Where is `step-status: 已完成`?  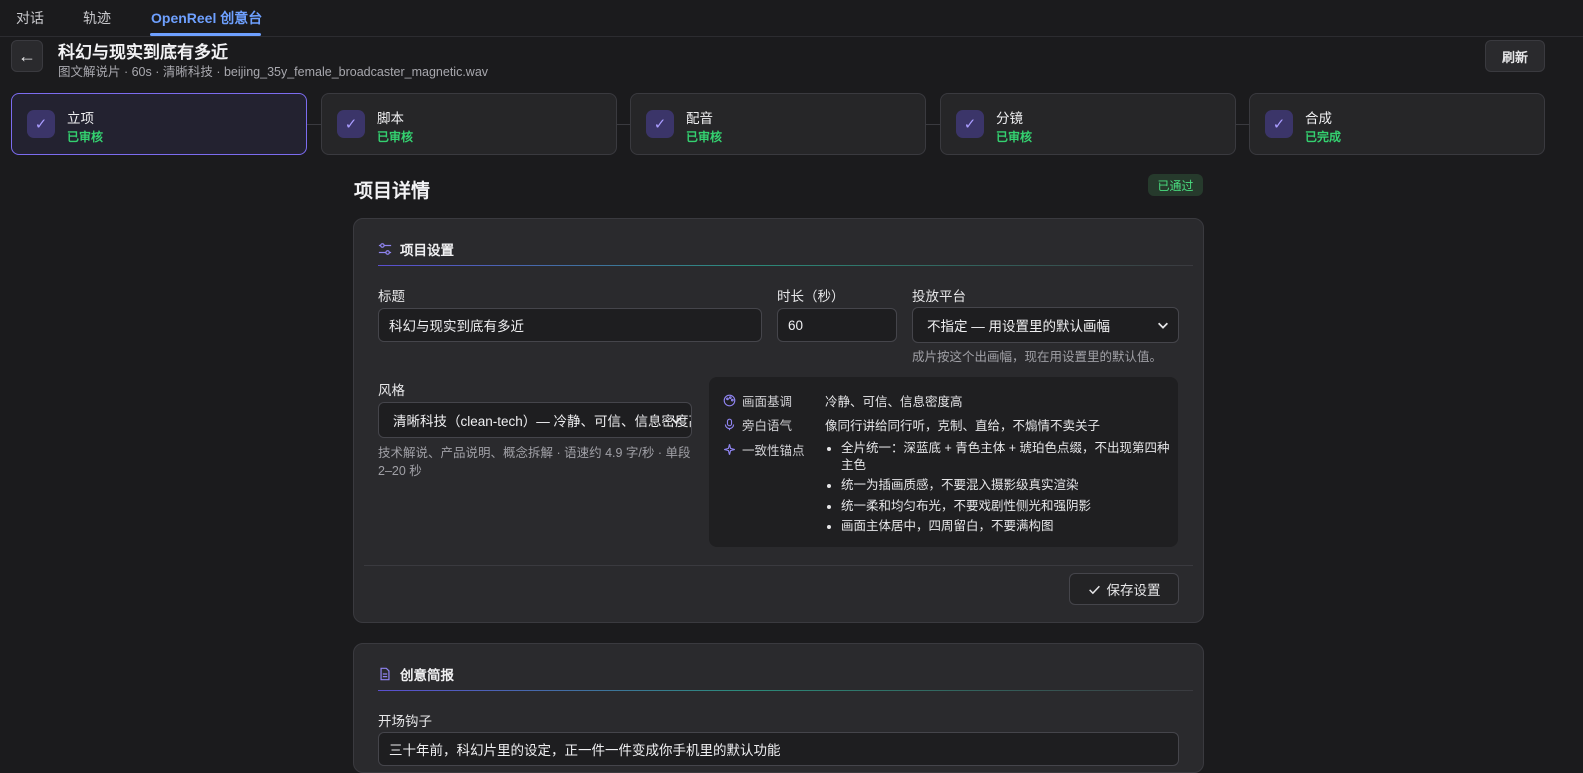
step-status: 已完成 is located at coordinates (1323, 137).